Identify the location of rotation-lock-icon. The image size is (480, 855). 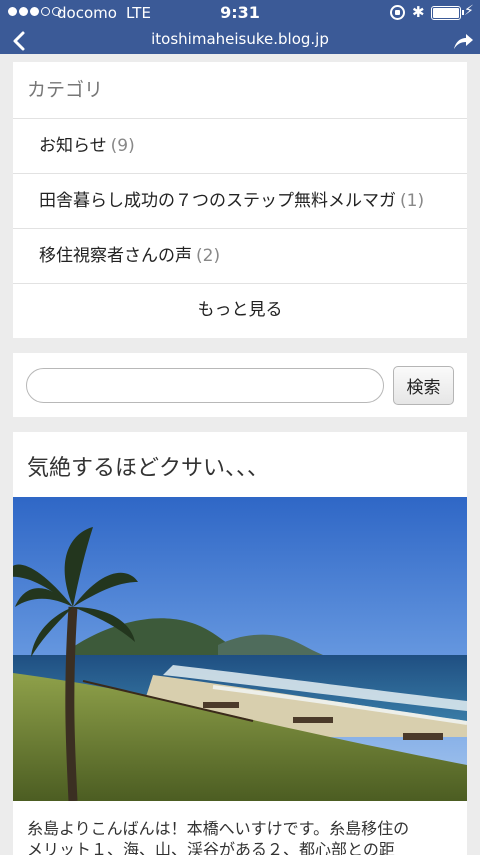
(397, 12).